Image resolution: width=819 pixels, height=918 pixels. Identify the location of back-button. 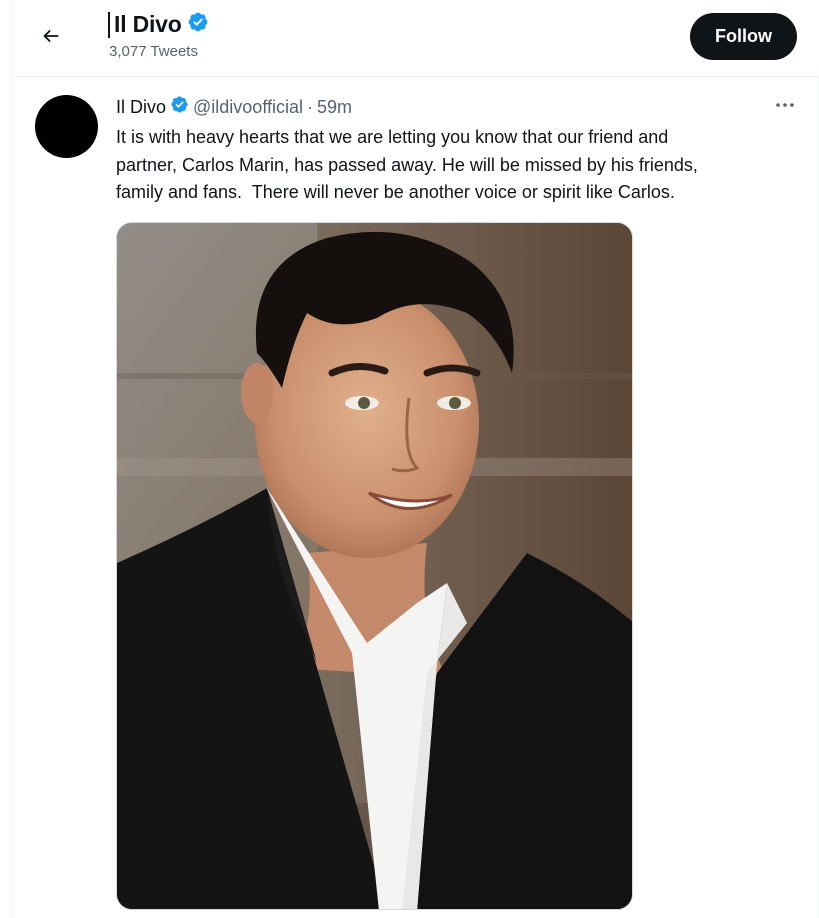
(51, 36).